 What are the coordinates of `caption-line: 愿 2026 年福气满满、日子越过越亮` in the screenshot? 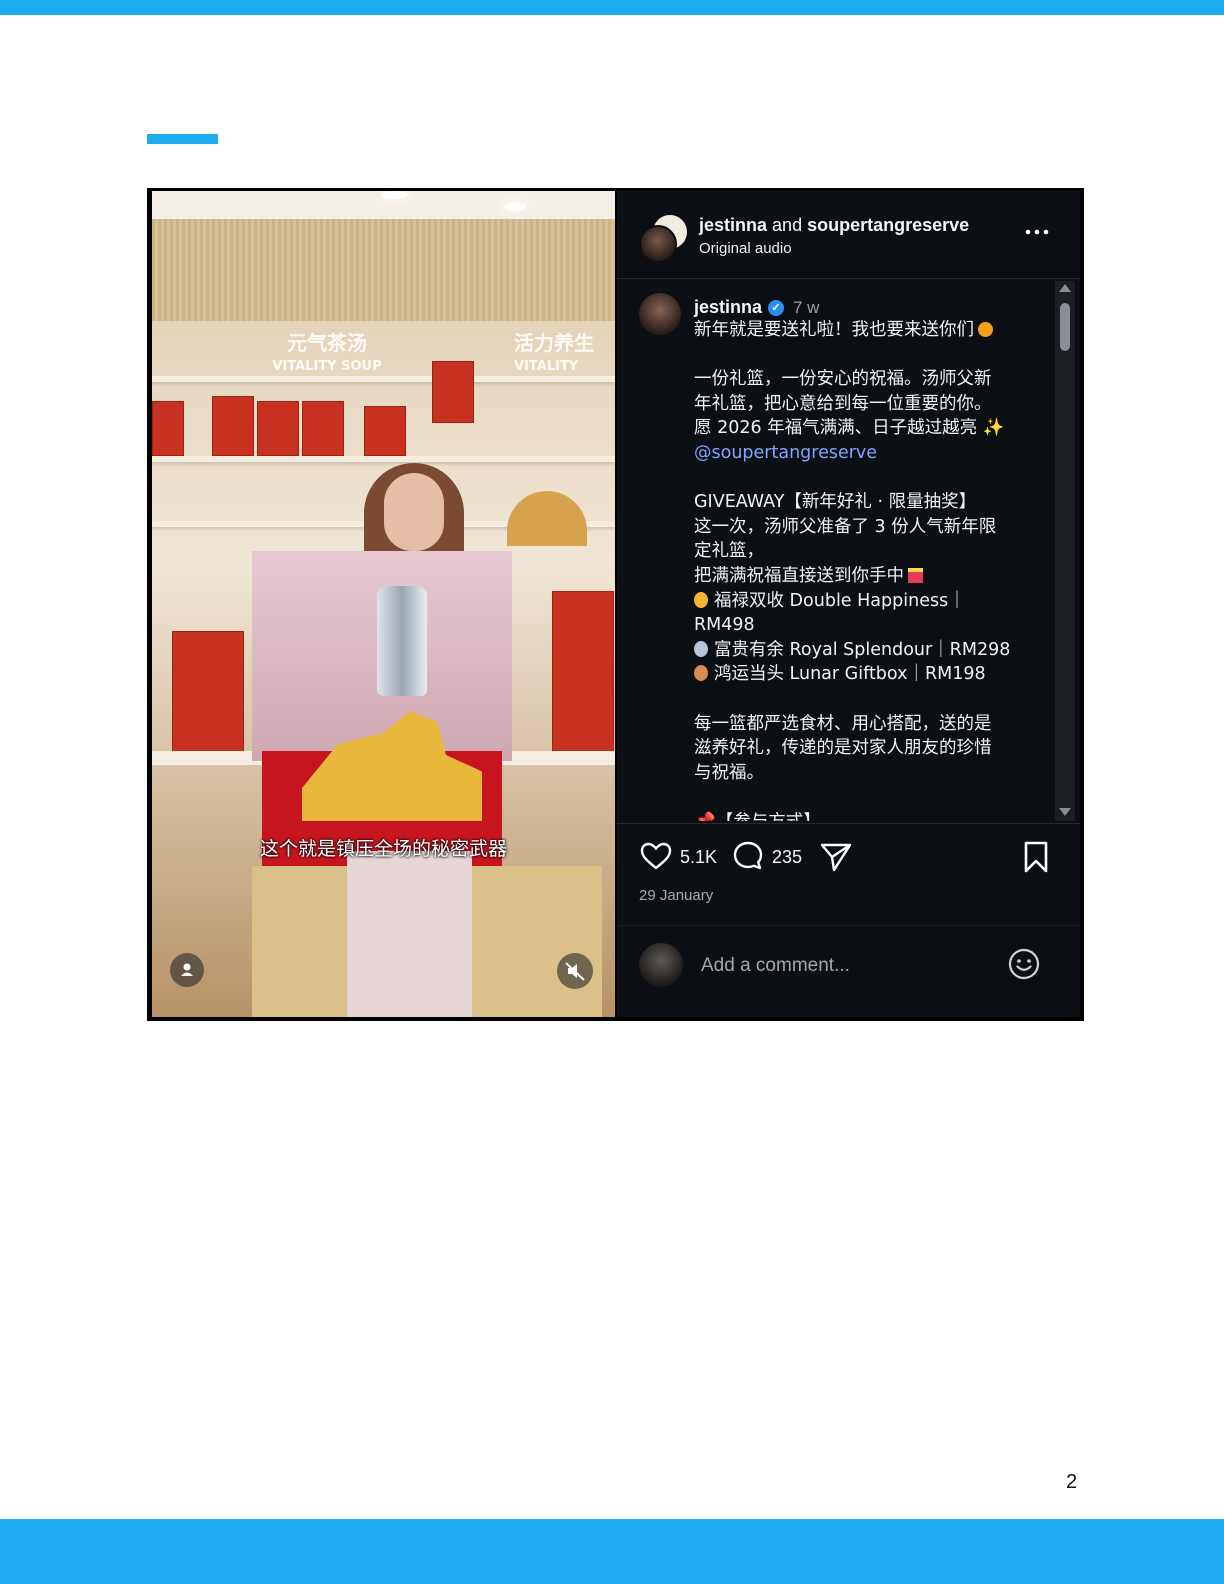 It's located at (836, 428).